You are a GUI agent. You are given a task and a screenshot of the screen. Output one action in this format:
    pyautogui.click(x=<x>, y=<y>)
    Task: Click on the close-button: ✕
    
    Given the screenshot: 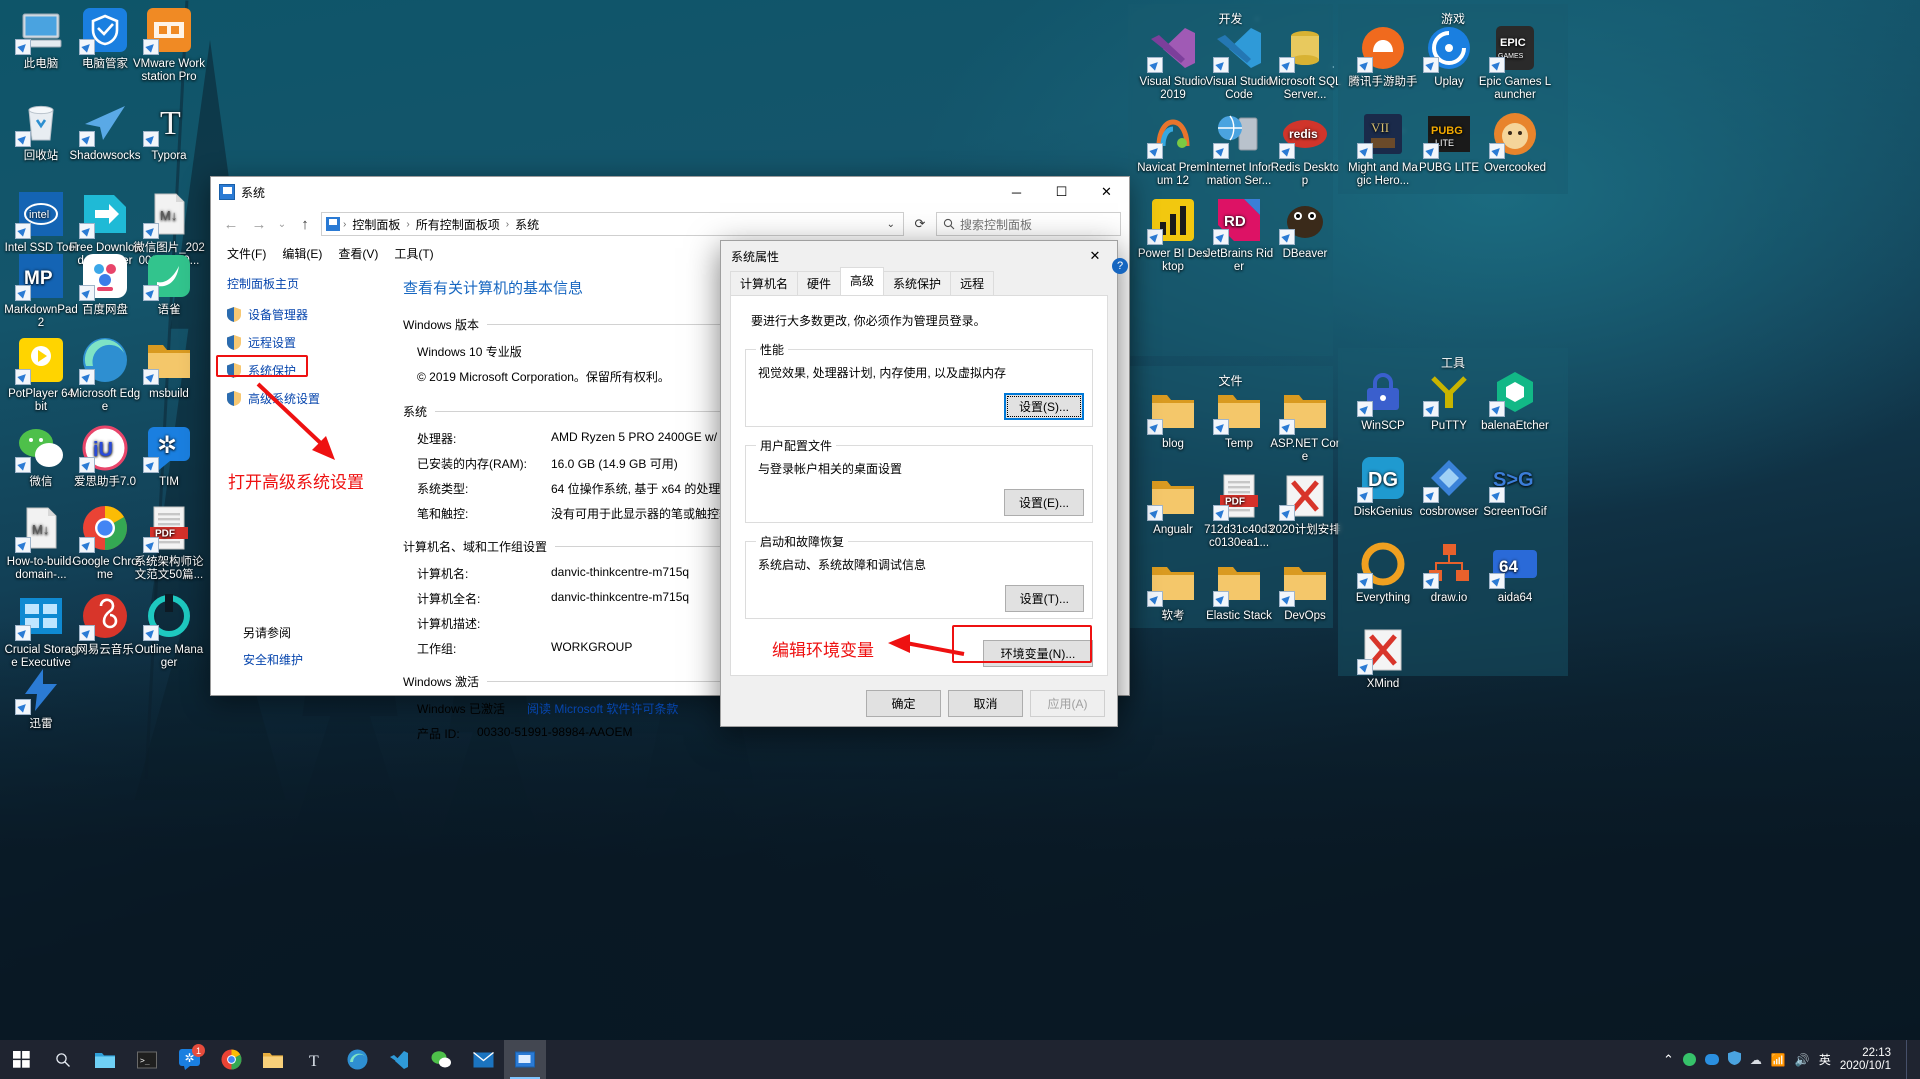 What is the action you would take?
    pyautogui.click(x=1106, y=192)
    